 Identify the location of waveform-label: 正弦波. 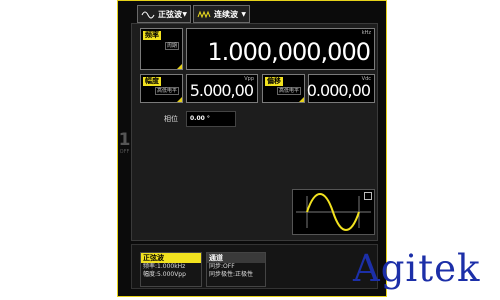
(170, 14).